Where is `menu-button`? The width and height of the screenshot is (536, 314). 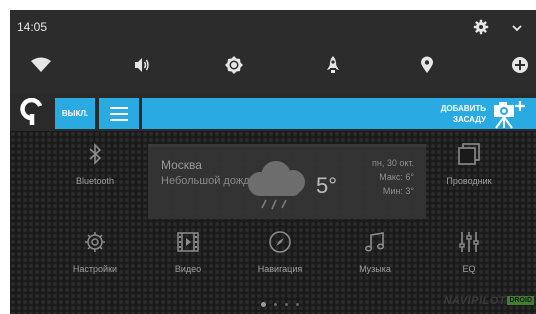
menu-button is located at coordinates (119, 113).